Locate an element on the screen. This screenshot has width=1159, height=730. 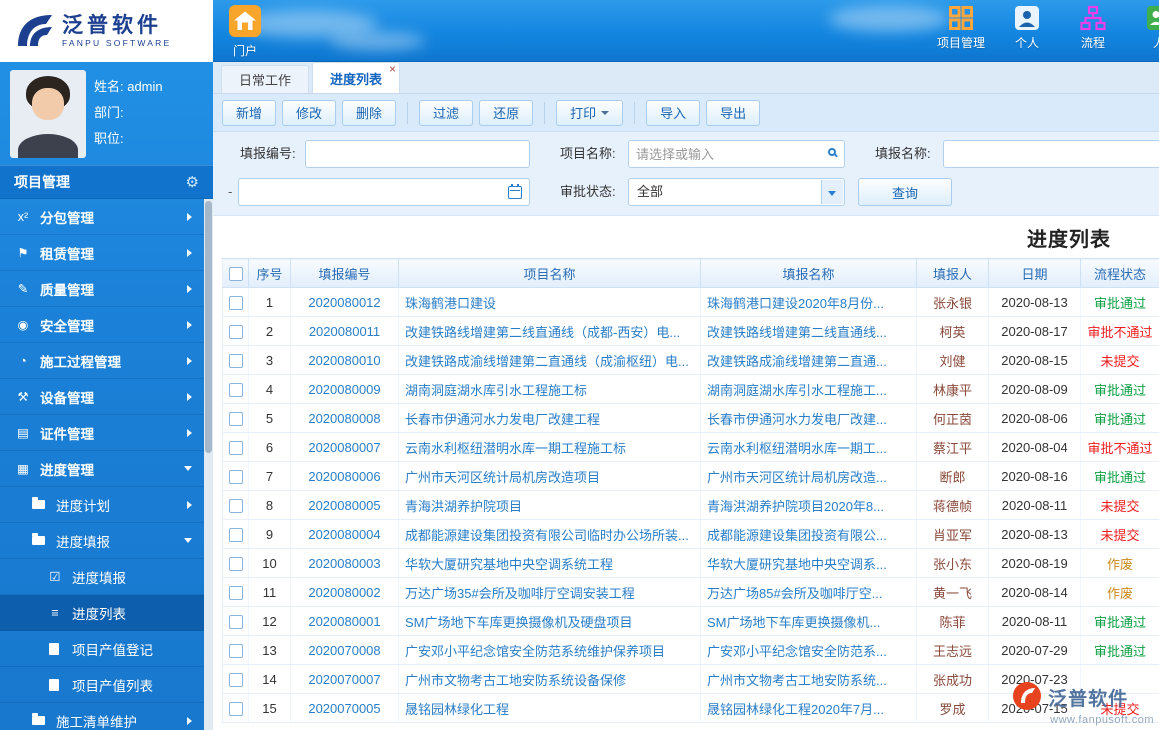
select-all-checkbox is located at coordinates (235, 273).